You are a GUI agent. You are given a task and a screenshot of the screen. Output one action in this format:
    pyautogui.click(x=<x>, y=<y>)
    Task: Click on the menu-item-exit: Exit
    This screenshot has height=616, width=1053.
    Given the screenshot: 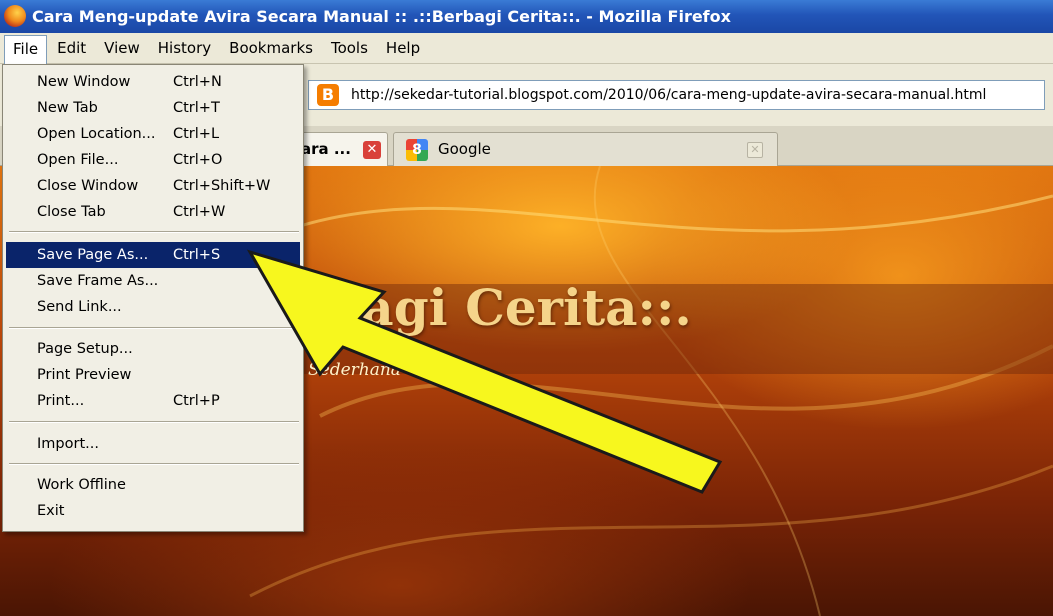 What is the action you would take?
    pyautogui.click(x=153, y=511)
    